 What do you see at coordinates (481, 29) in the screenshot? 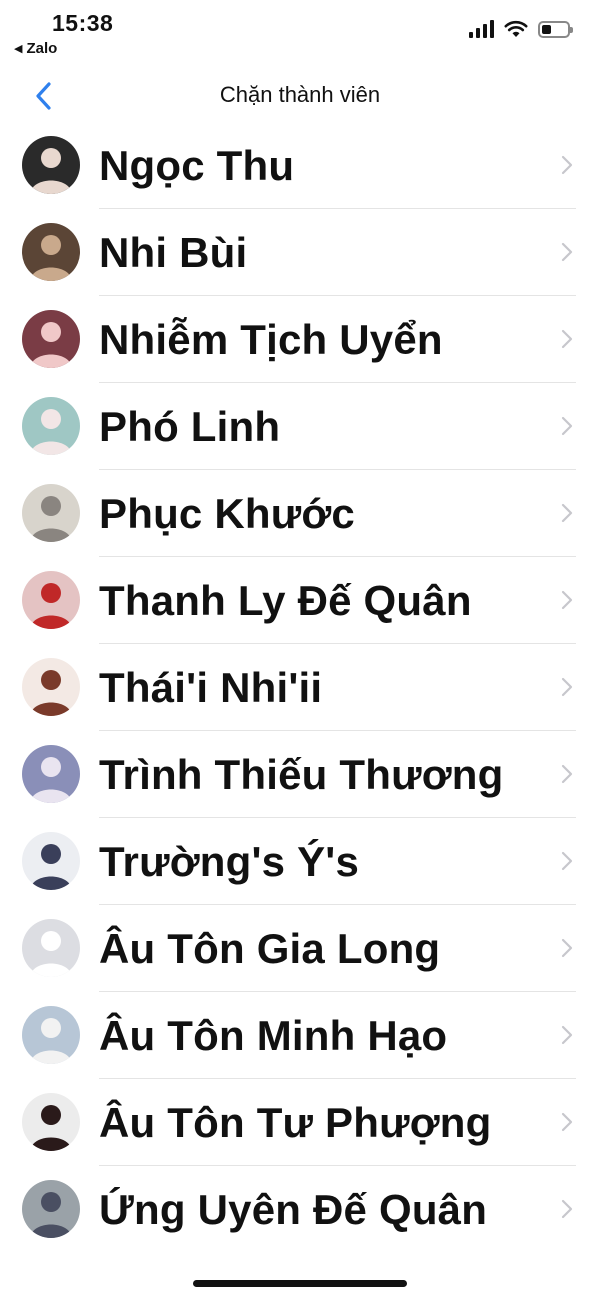
I see `cellular-signal-icon` at bounding box center [481, 29].